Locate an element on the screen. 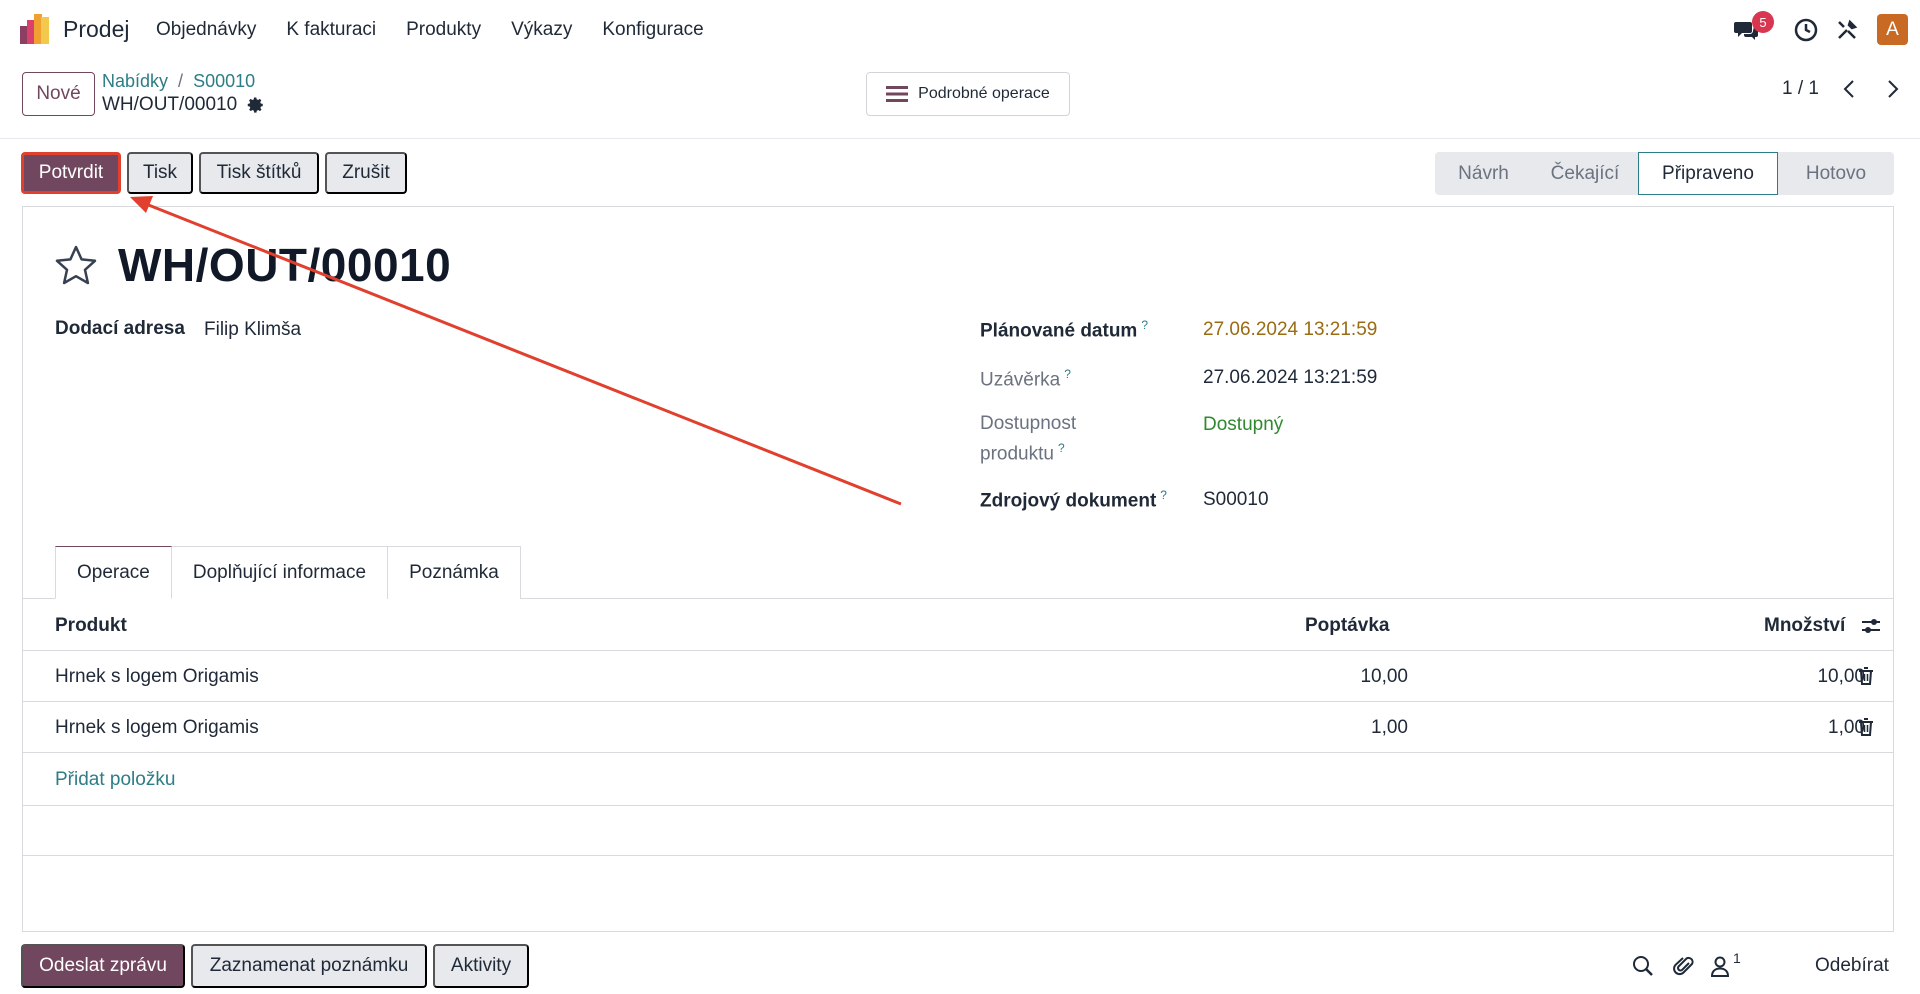  column-product: Produkt is located at coordinates (91, 626).